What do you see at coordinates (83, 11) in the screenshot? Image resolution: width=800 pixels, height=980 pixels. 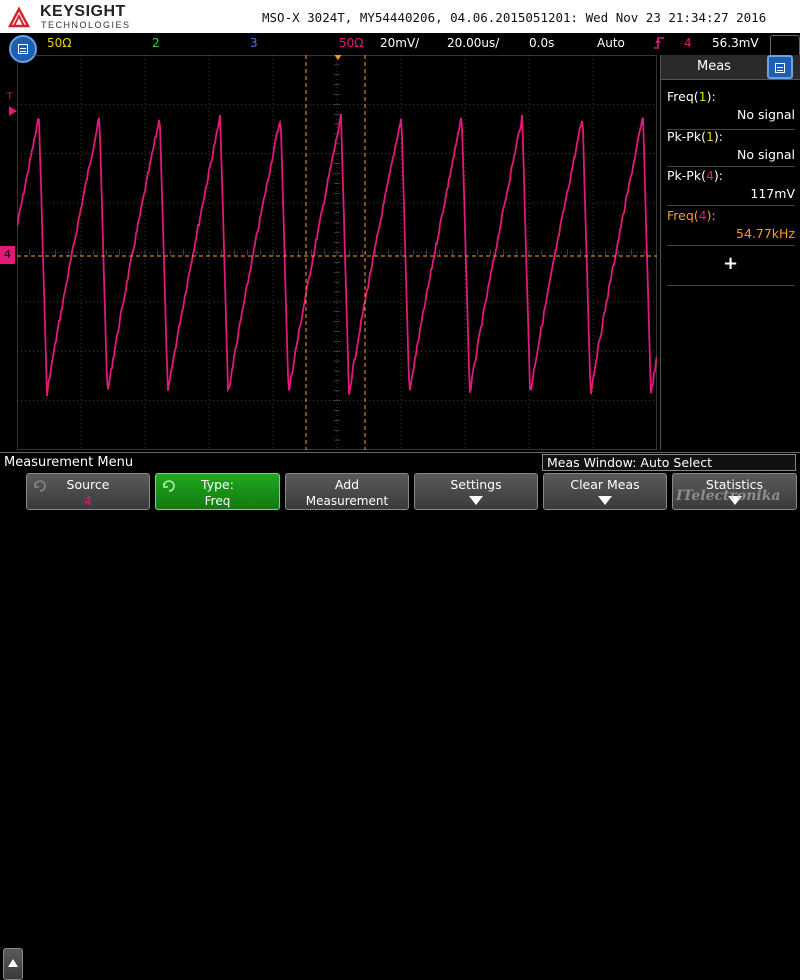 I see `brand-name: KEYSIGHT` at bounding box center [83, 11].